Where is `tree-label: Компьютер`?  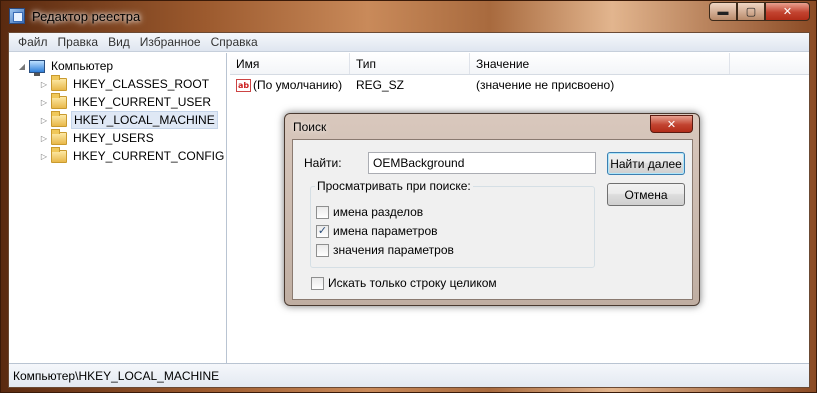
tree-label: Компьютер is located at coordinates (82, 66).